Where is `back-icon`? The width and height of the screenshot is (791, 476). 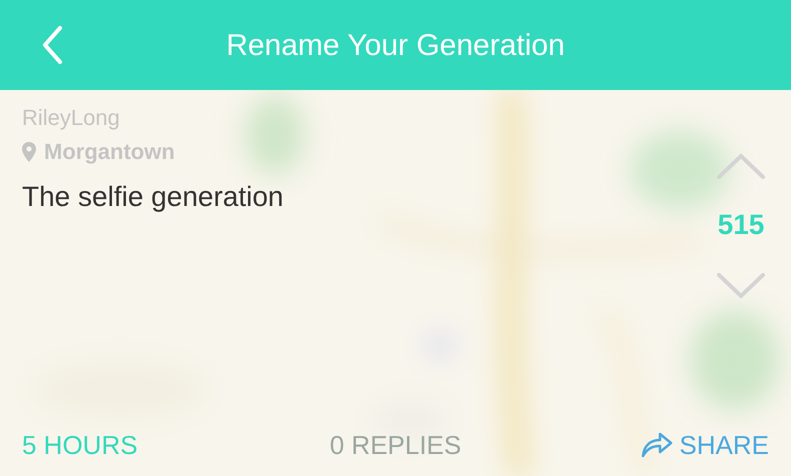 back-icon is located at coordinates (52, 45).